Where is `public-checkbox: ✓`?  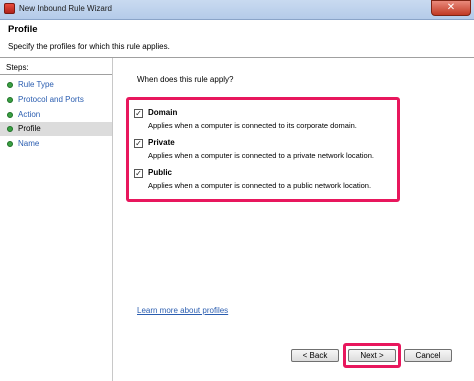 public-checkbox: ✓ is located at coordinates (138, 173).